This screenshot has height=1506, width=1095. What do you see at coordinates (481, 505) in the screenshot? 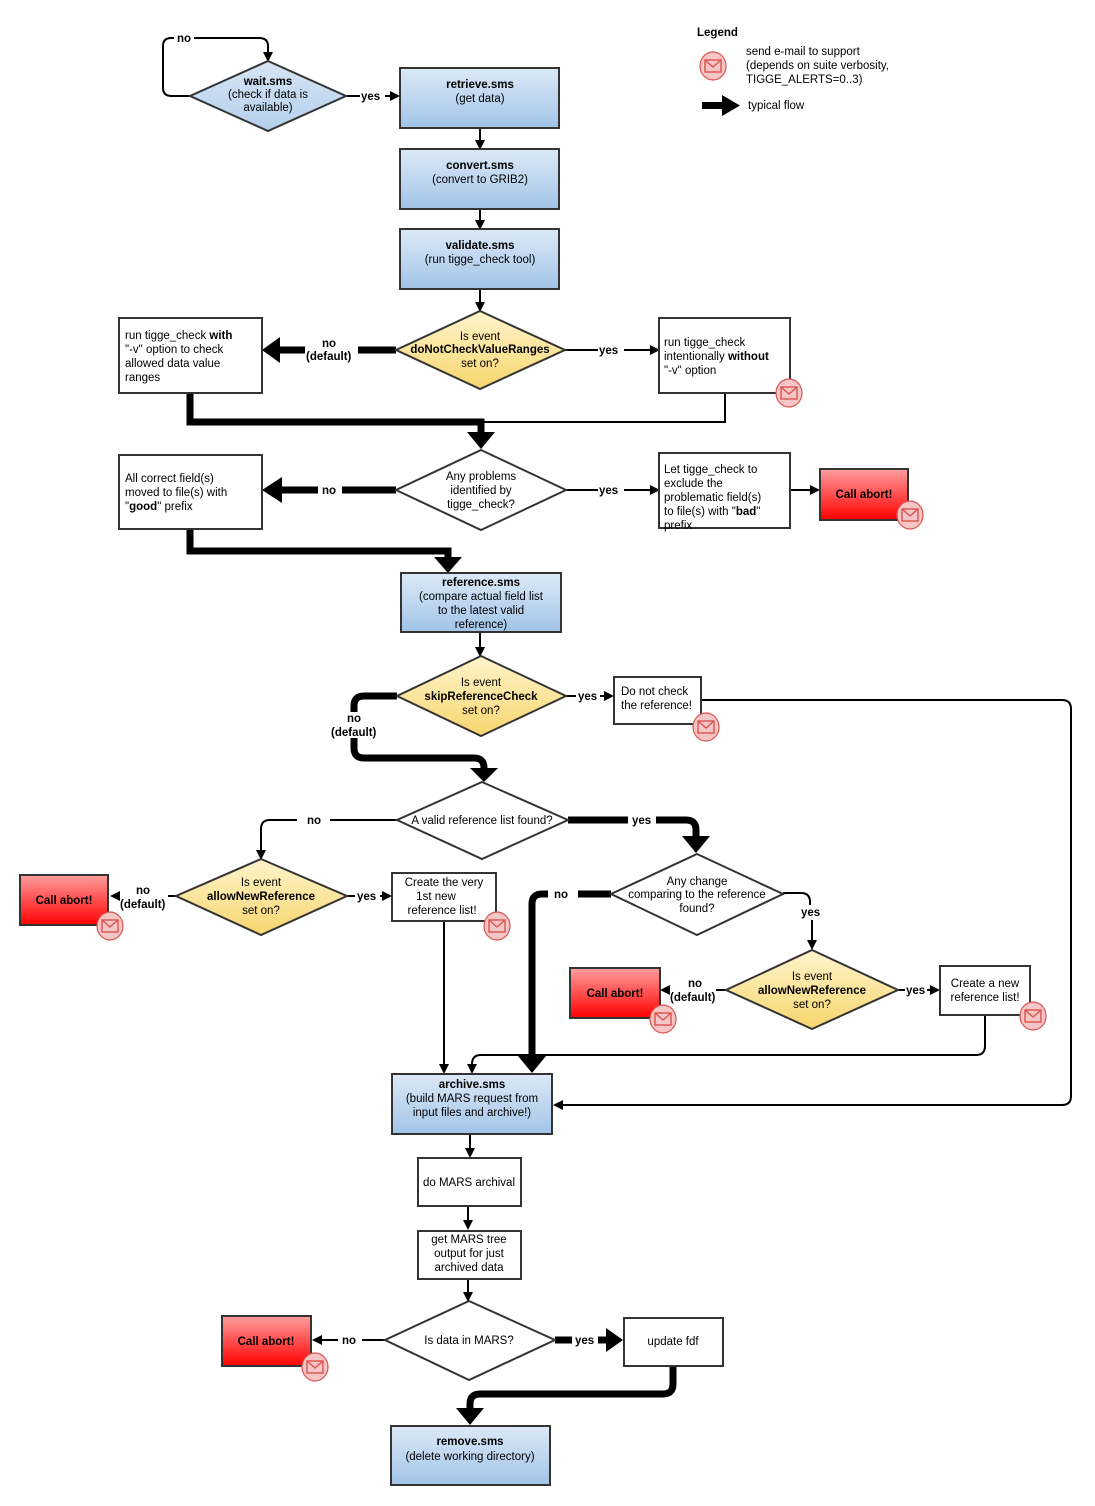
I see `node-text: tigge_check?` at bounding box center [481, 505].